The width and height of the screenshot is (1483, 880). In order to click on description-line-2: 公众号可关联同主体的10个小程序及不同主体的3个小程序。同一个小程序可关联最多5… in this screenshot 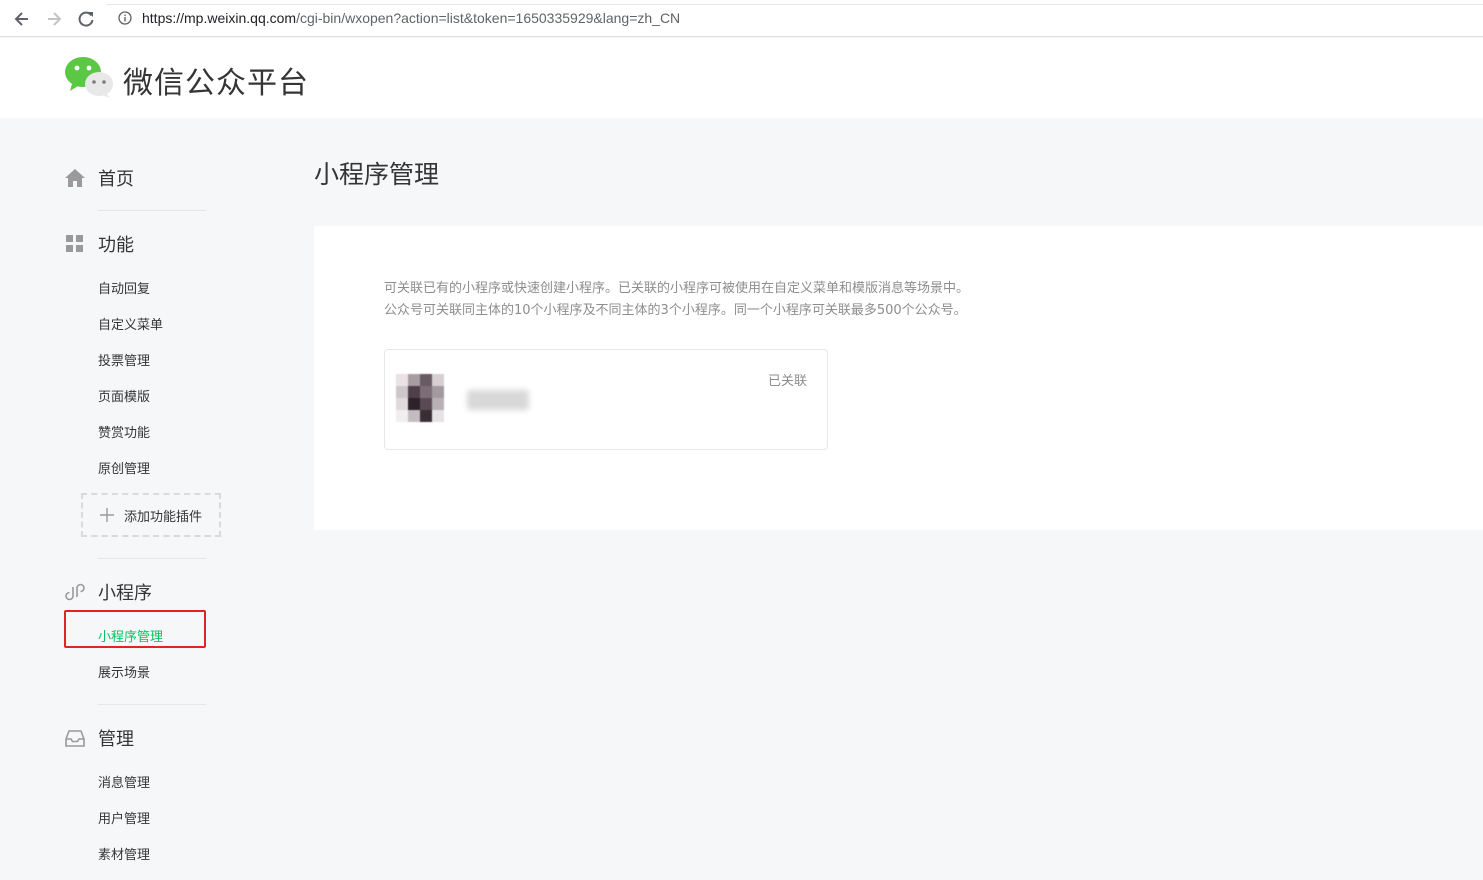, I will do `click(675, 310)`.